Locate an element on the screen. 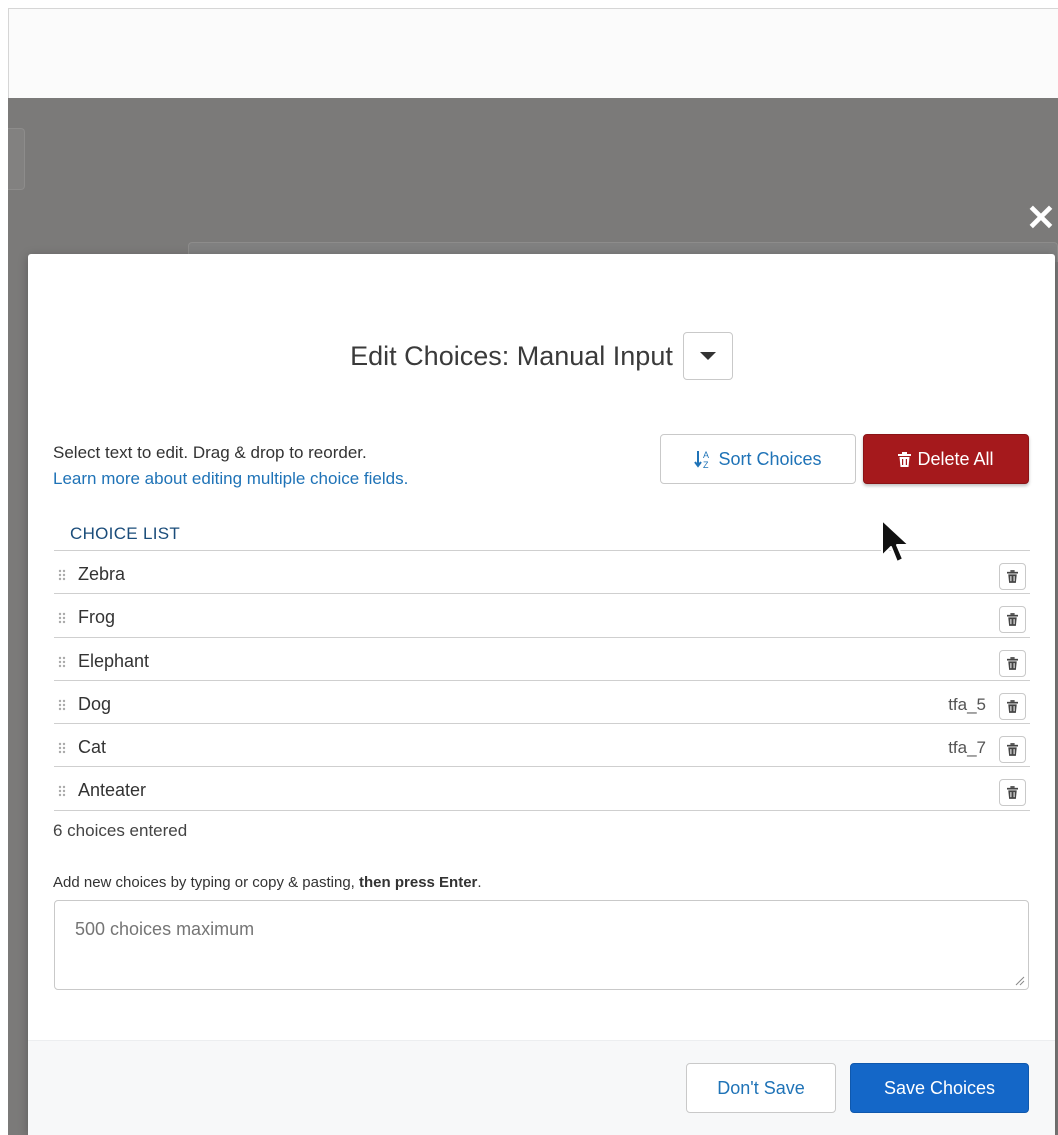 The width and height of the screenshot is (1058, 1135). list-item: Cat tfa_7 is located at coordinates (542, 746).